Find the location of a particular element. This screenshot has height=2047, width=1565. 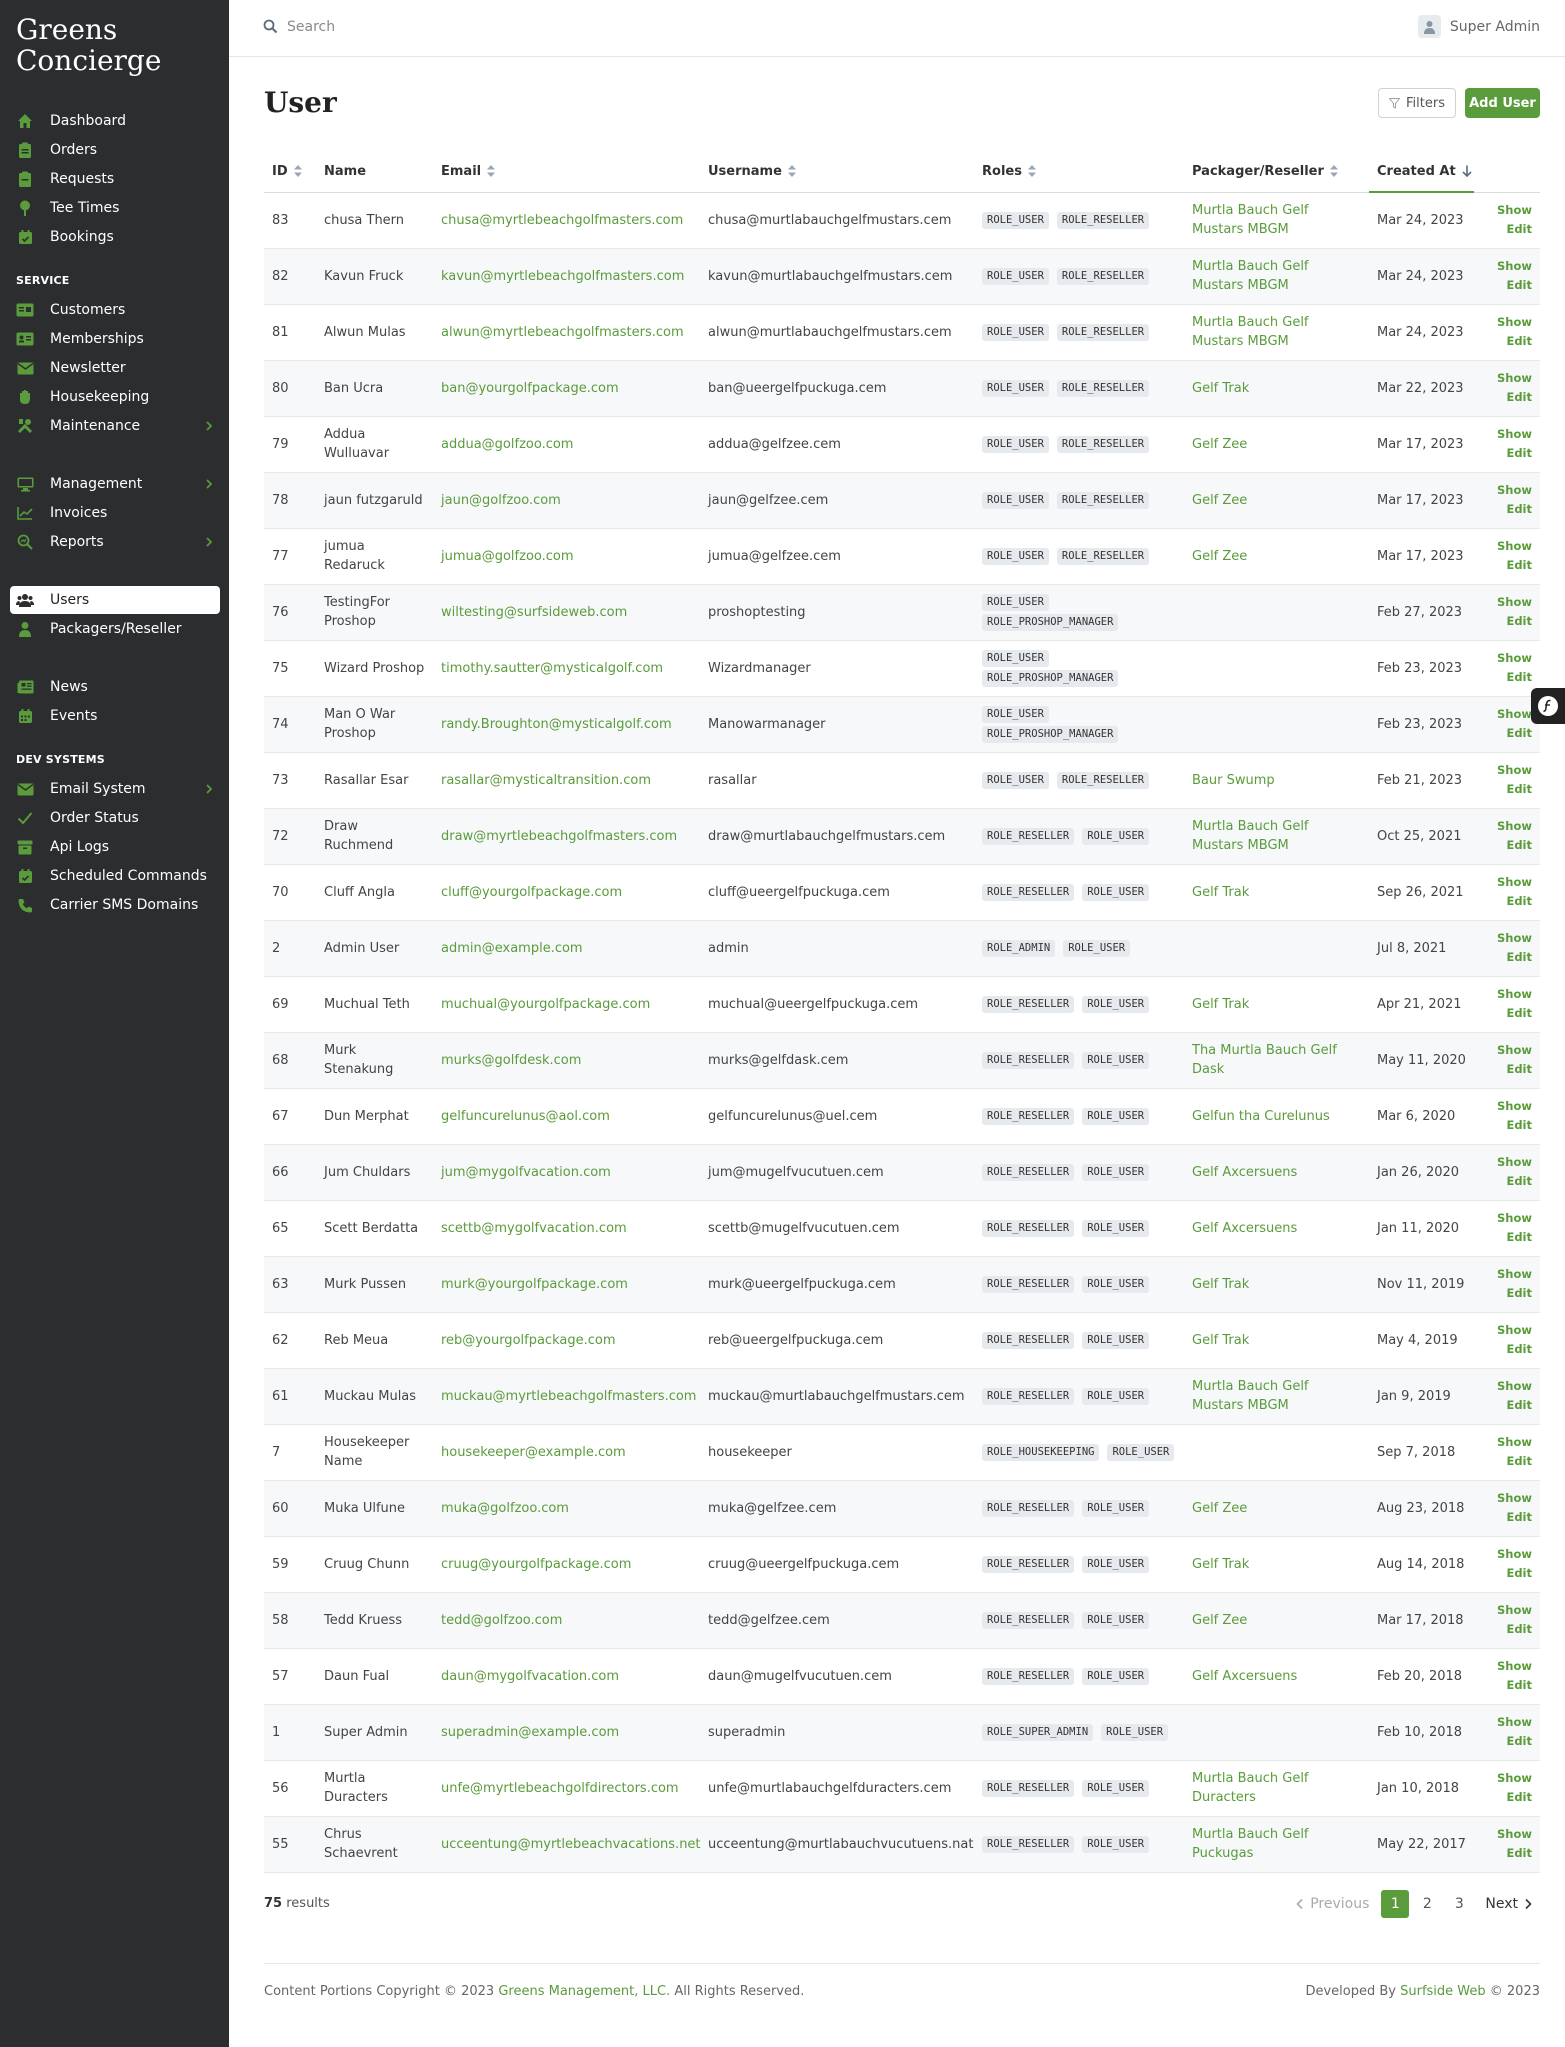

sidebar-item-invoices: Invoices is located at coordinates (115, 513).